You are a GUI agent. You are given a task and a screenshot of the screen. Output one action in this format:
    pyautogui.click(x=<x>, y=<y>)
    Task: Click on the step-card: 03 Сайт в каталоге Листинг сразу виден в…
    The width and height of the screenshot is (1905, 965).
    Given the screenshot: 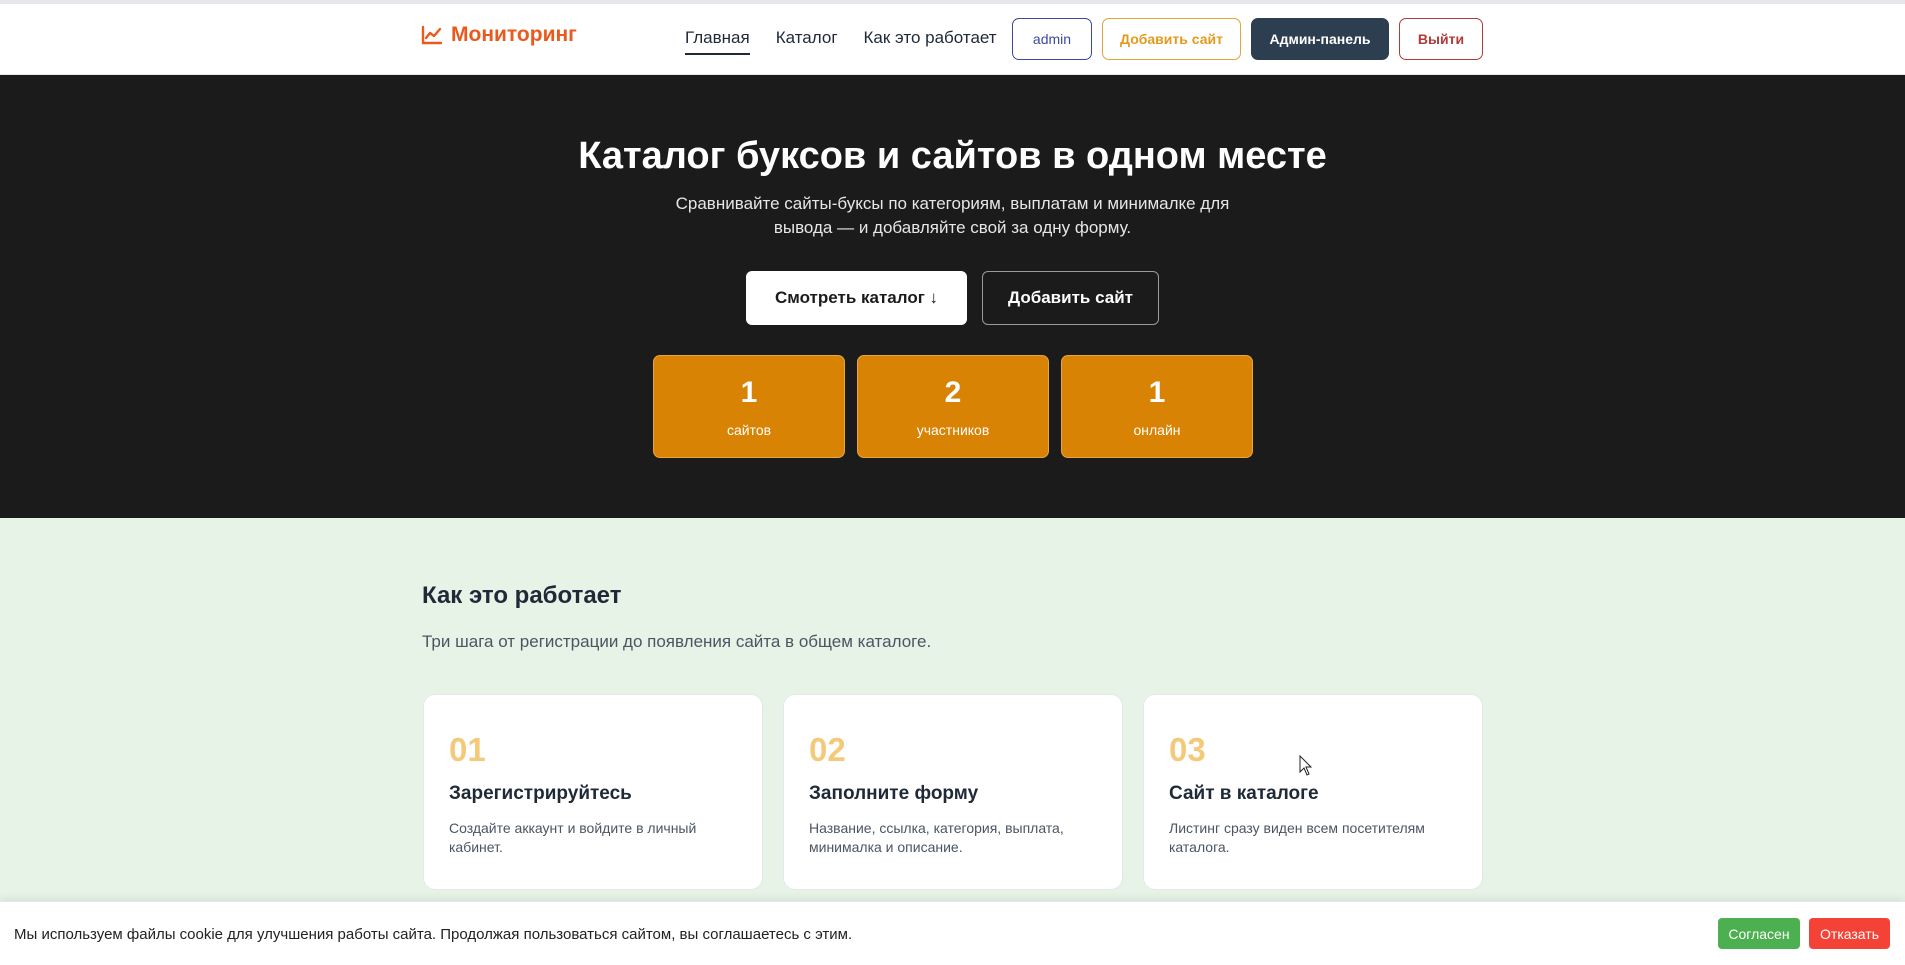 What is the action you would take?
    pyautogui.click(x=1313, y=792)
    